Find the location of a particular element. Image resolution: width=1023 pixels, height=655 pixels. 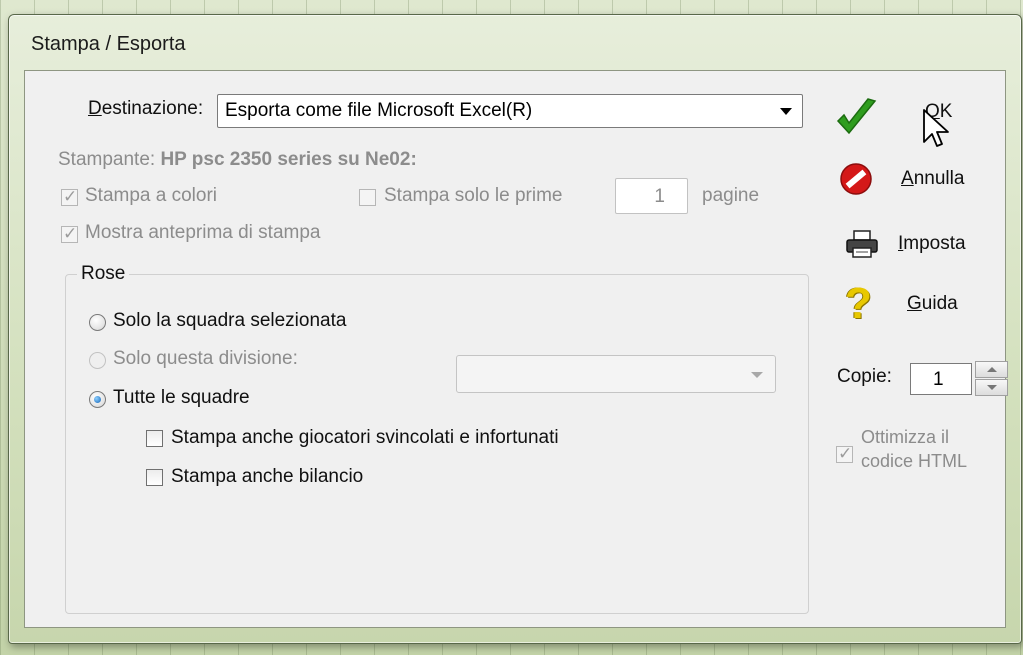

optimize-html-line1: Ottimizza il is located at coordinates (905, 437).